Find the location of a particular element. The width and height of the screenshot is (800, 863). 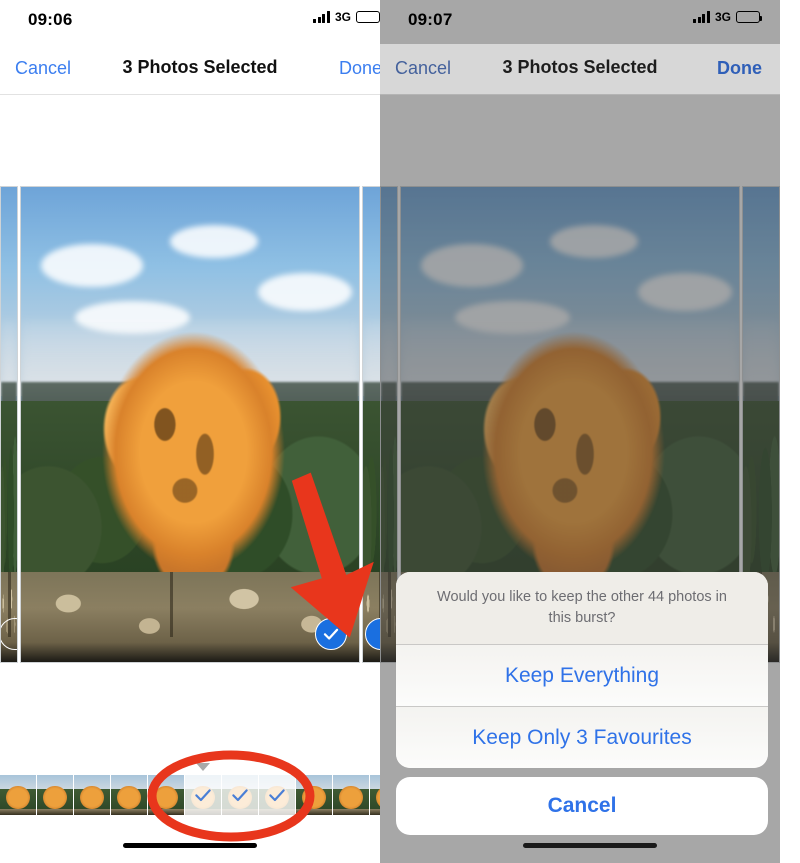

status-time: 09:07 is located at coordinates (430, 19).